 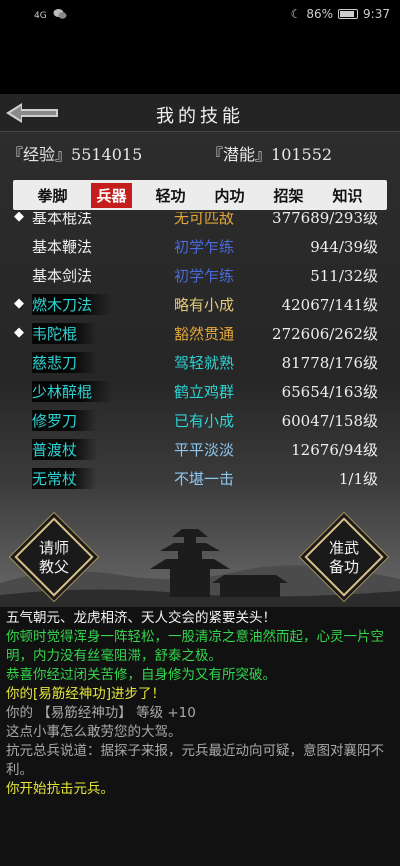 I want to click on skill-name: 基本棍法, so click(x=62, y=219).